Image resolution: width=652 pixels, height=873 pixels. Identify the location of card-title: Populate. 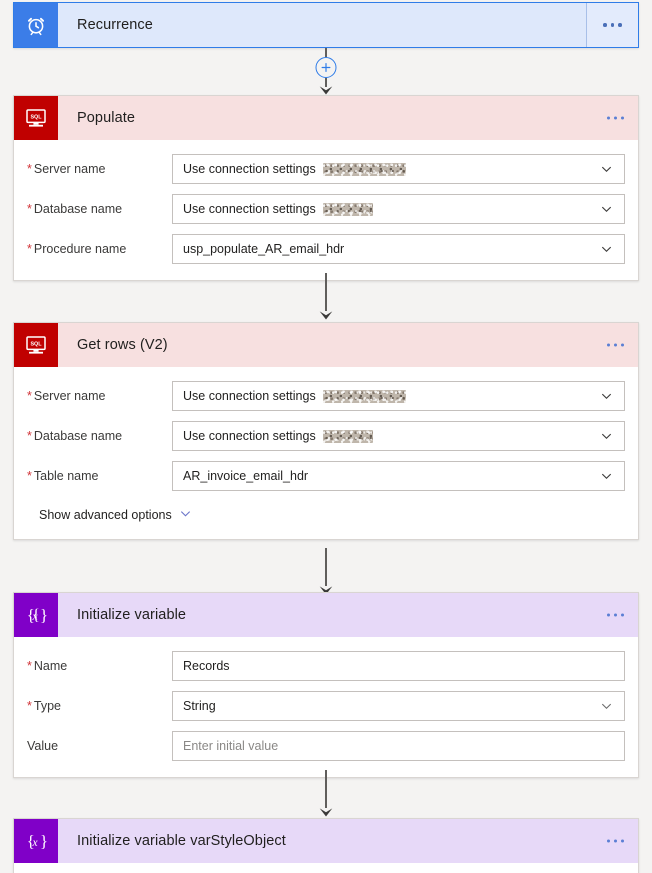
(106, 118).